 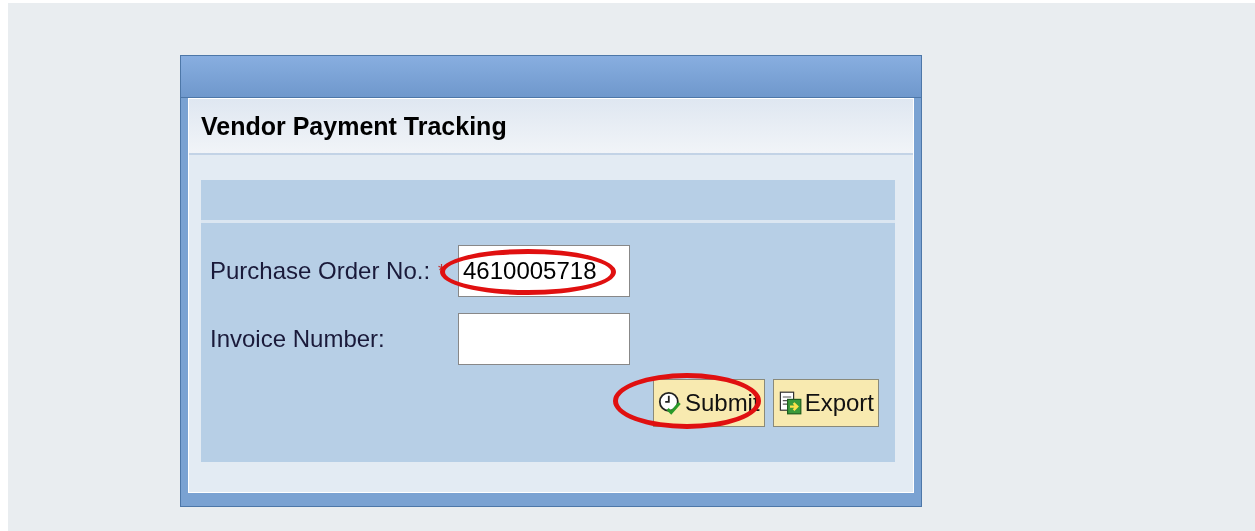 I want to click on clock-check-icon, so click(x=669, y=403).